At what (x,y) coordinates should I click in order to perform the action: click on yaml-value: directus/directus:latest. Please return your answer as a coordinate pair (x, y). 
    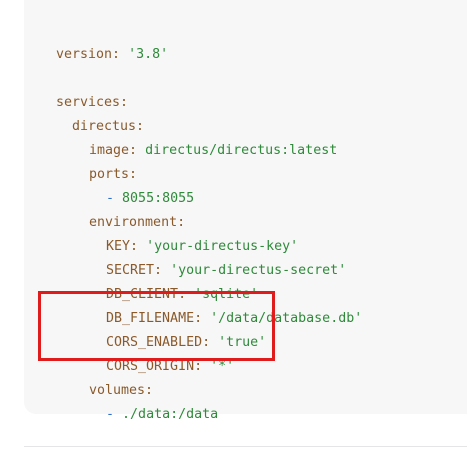
    Looking at the image, I should click on (241, 150).